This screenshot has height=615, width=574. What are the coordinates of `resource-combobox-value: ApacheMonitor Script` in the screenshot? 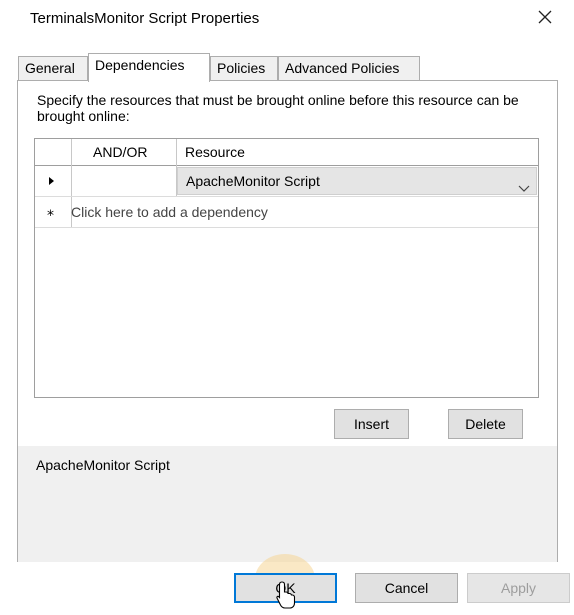 It's located at (253, 181).